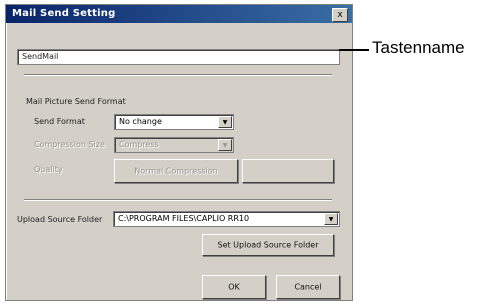 The image size is (493, 305). Describe the element at coordinates (40, 56) in the screenshot. I see `button-name-value: SendMail` at that location.